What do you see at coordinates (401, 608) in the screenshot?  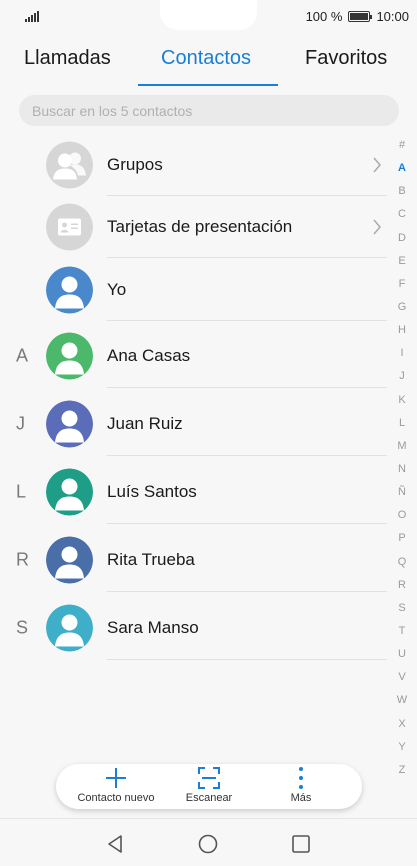 I see `index-letter: S` at bounding box center [401, 608].